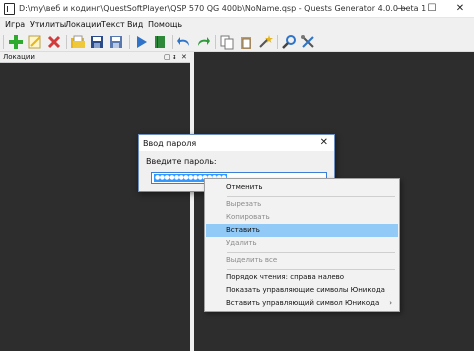  Describe the element at coordinates (48, 24) in the screenshot. I see `menu-utilities: Утилиты` at that location.